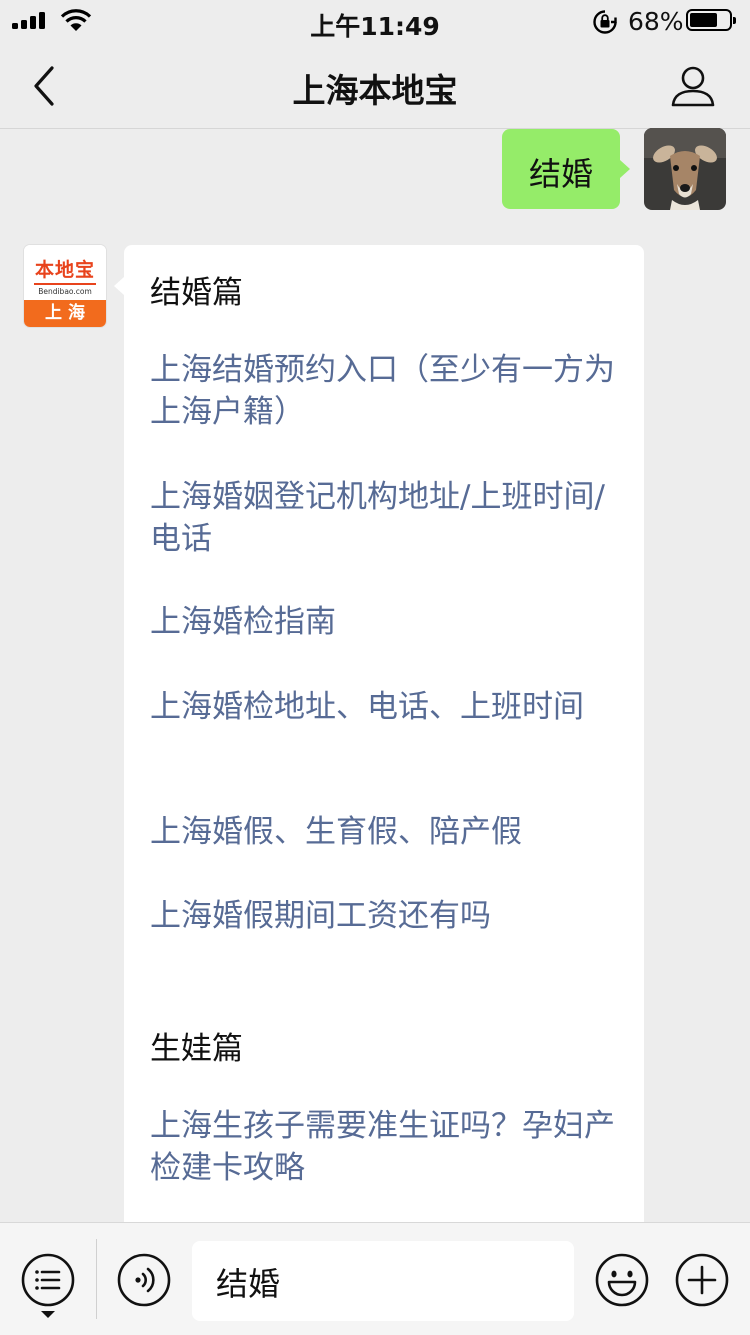 This screenshot has width=750, height=1335. I want to click on nav-bar: 上海本地宝, so click(375, 85).